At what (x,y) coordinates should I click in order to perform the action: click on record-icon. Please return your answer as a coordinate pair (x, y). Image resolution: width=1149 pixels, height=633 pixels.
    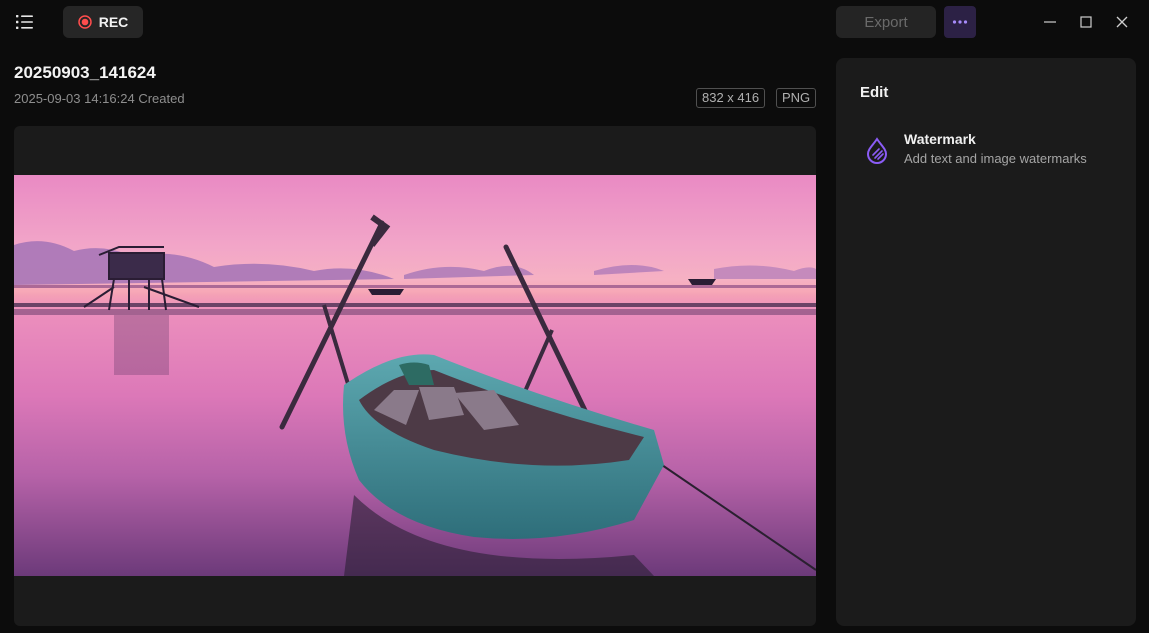
    Looking at the image, I should click on (84, 22).